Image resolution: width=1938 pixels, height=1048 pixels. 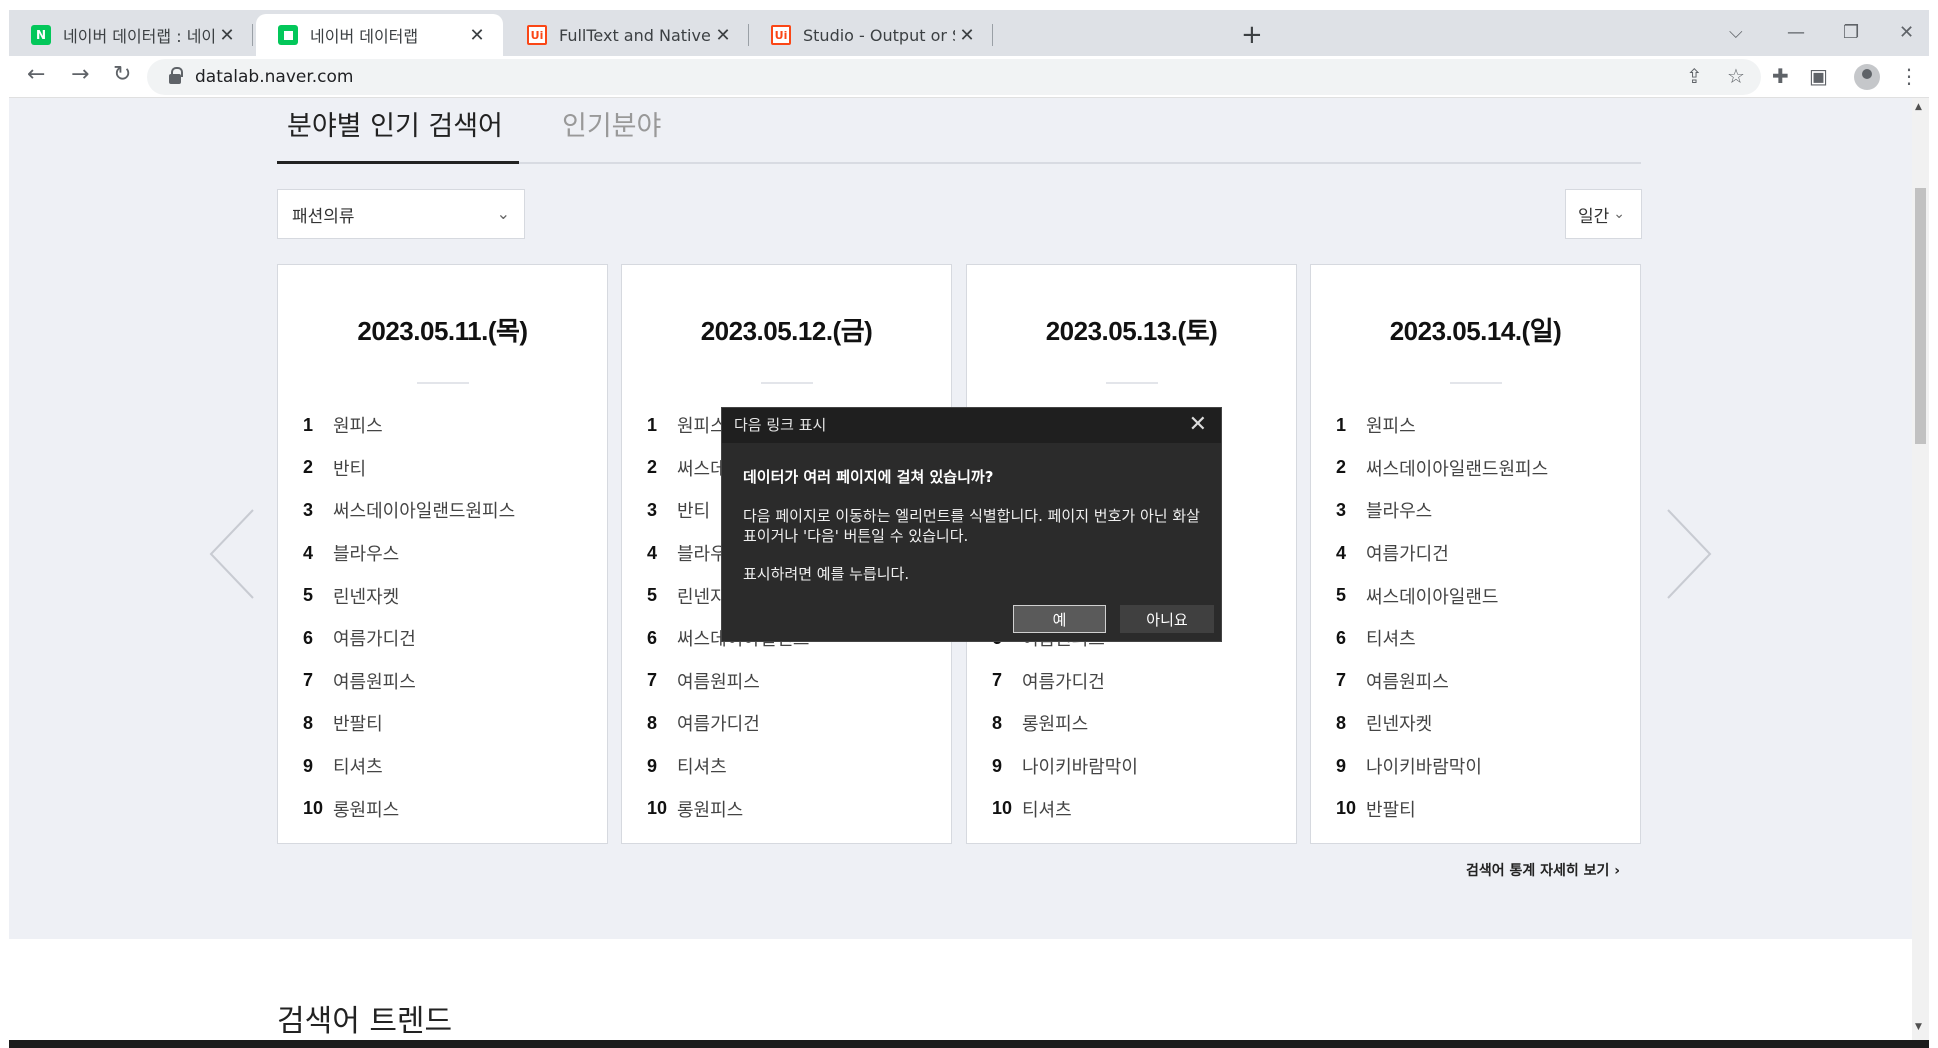 I want to click on list-item: 8 여름가디건, so click(x=792, y=723).